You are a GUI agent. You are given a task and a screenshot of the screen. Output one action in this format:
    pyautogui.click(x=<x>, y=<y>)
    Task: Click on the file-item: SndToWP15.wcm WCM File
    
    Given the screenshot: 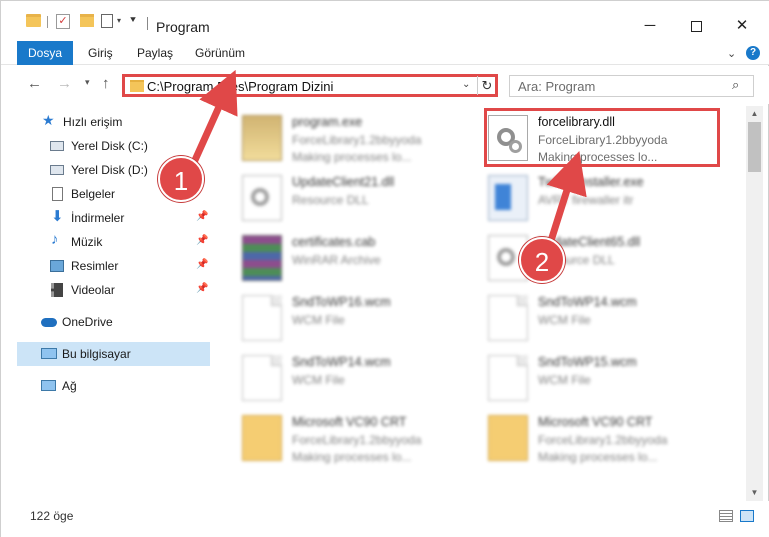 What is the action you would take?
    pyautogui.click(x=602, y=378)
    